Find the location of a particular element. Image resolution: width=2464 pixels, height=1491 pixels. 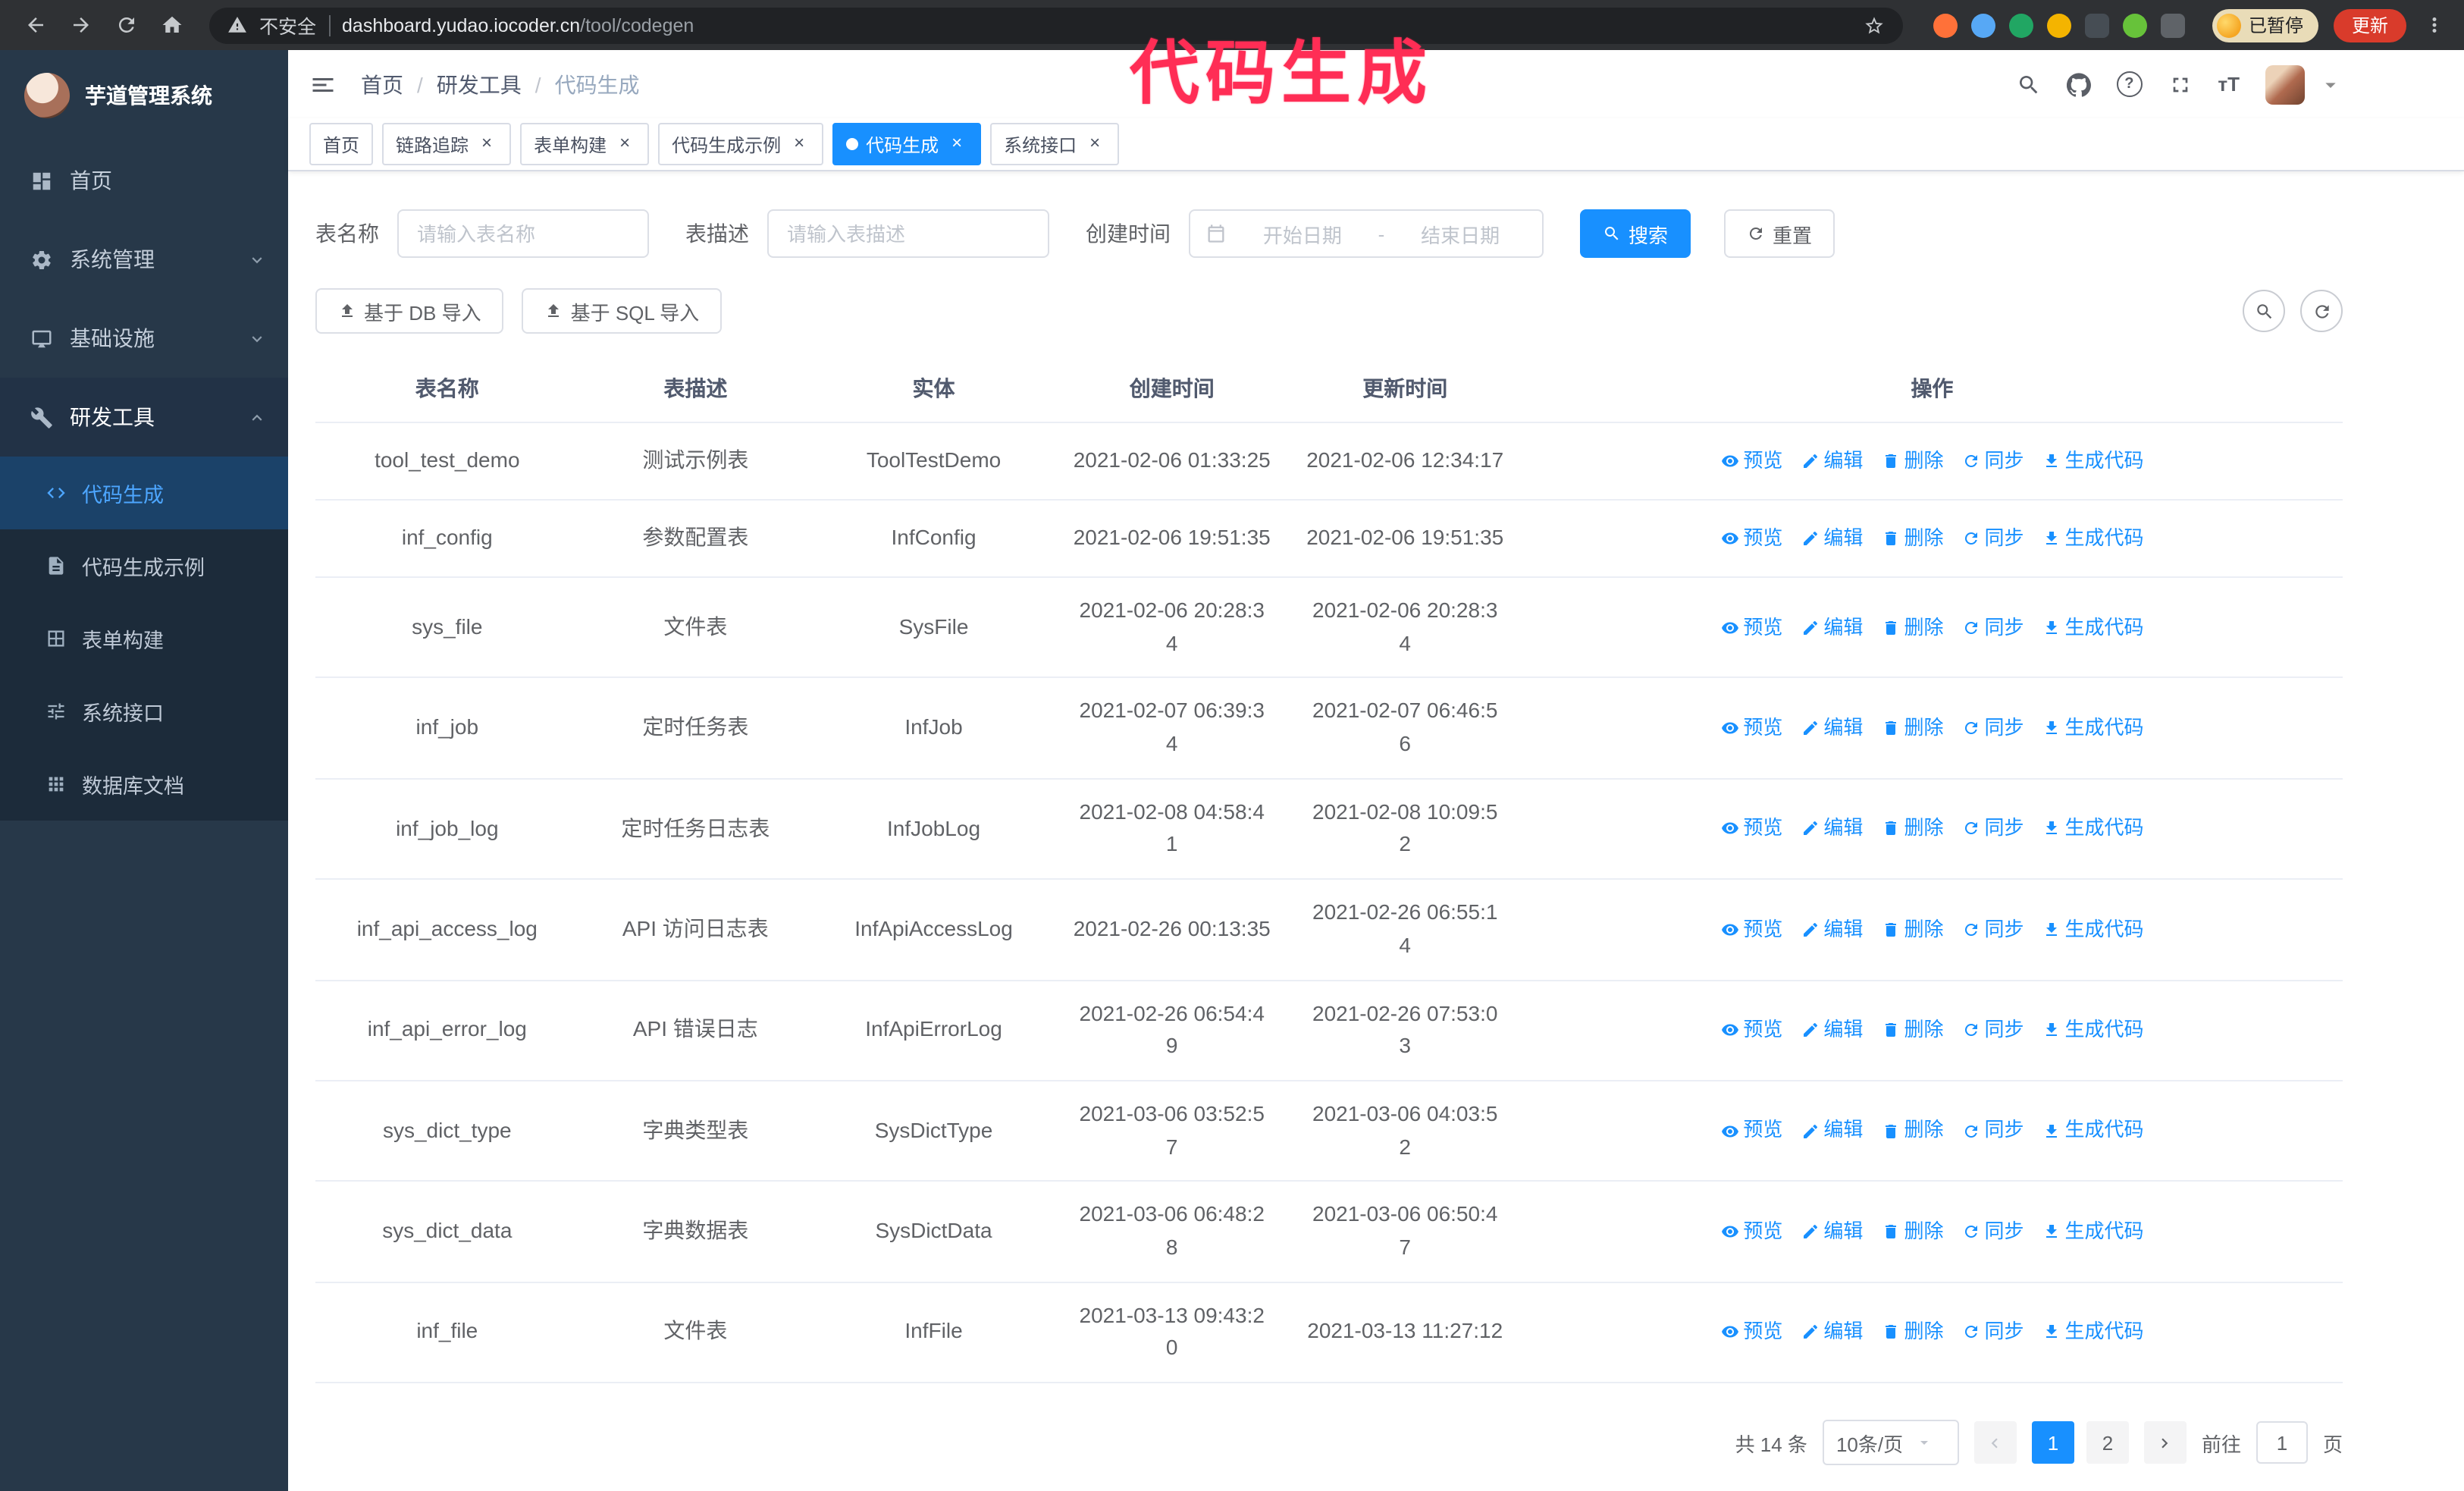

forward-icon is located at coordinates (81, 25).